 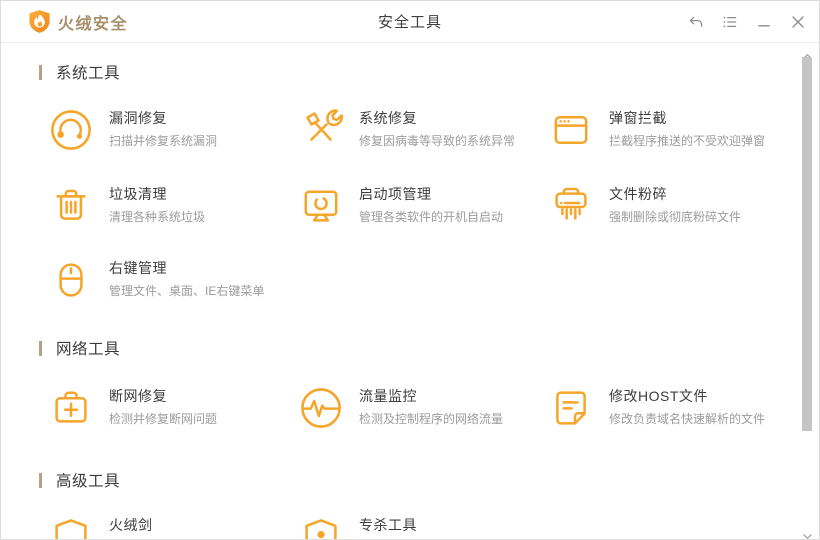 I want to click on monitor-startup-icon, so click(x=321, y=206).